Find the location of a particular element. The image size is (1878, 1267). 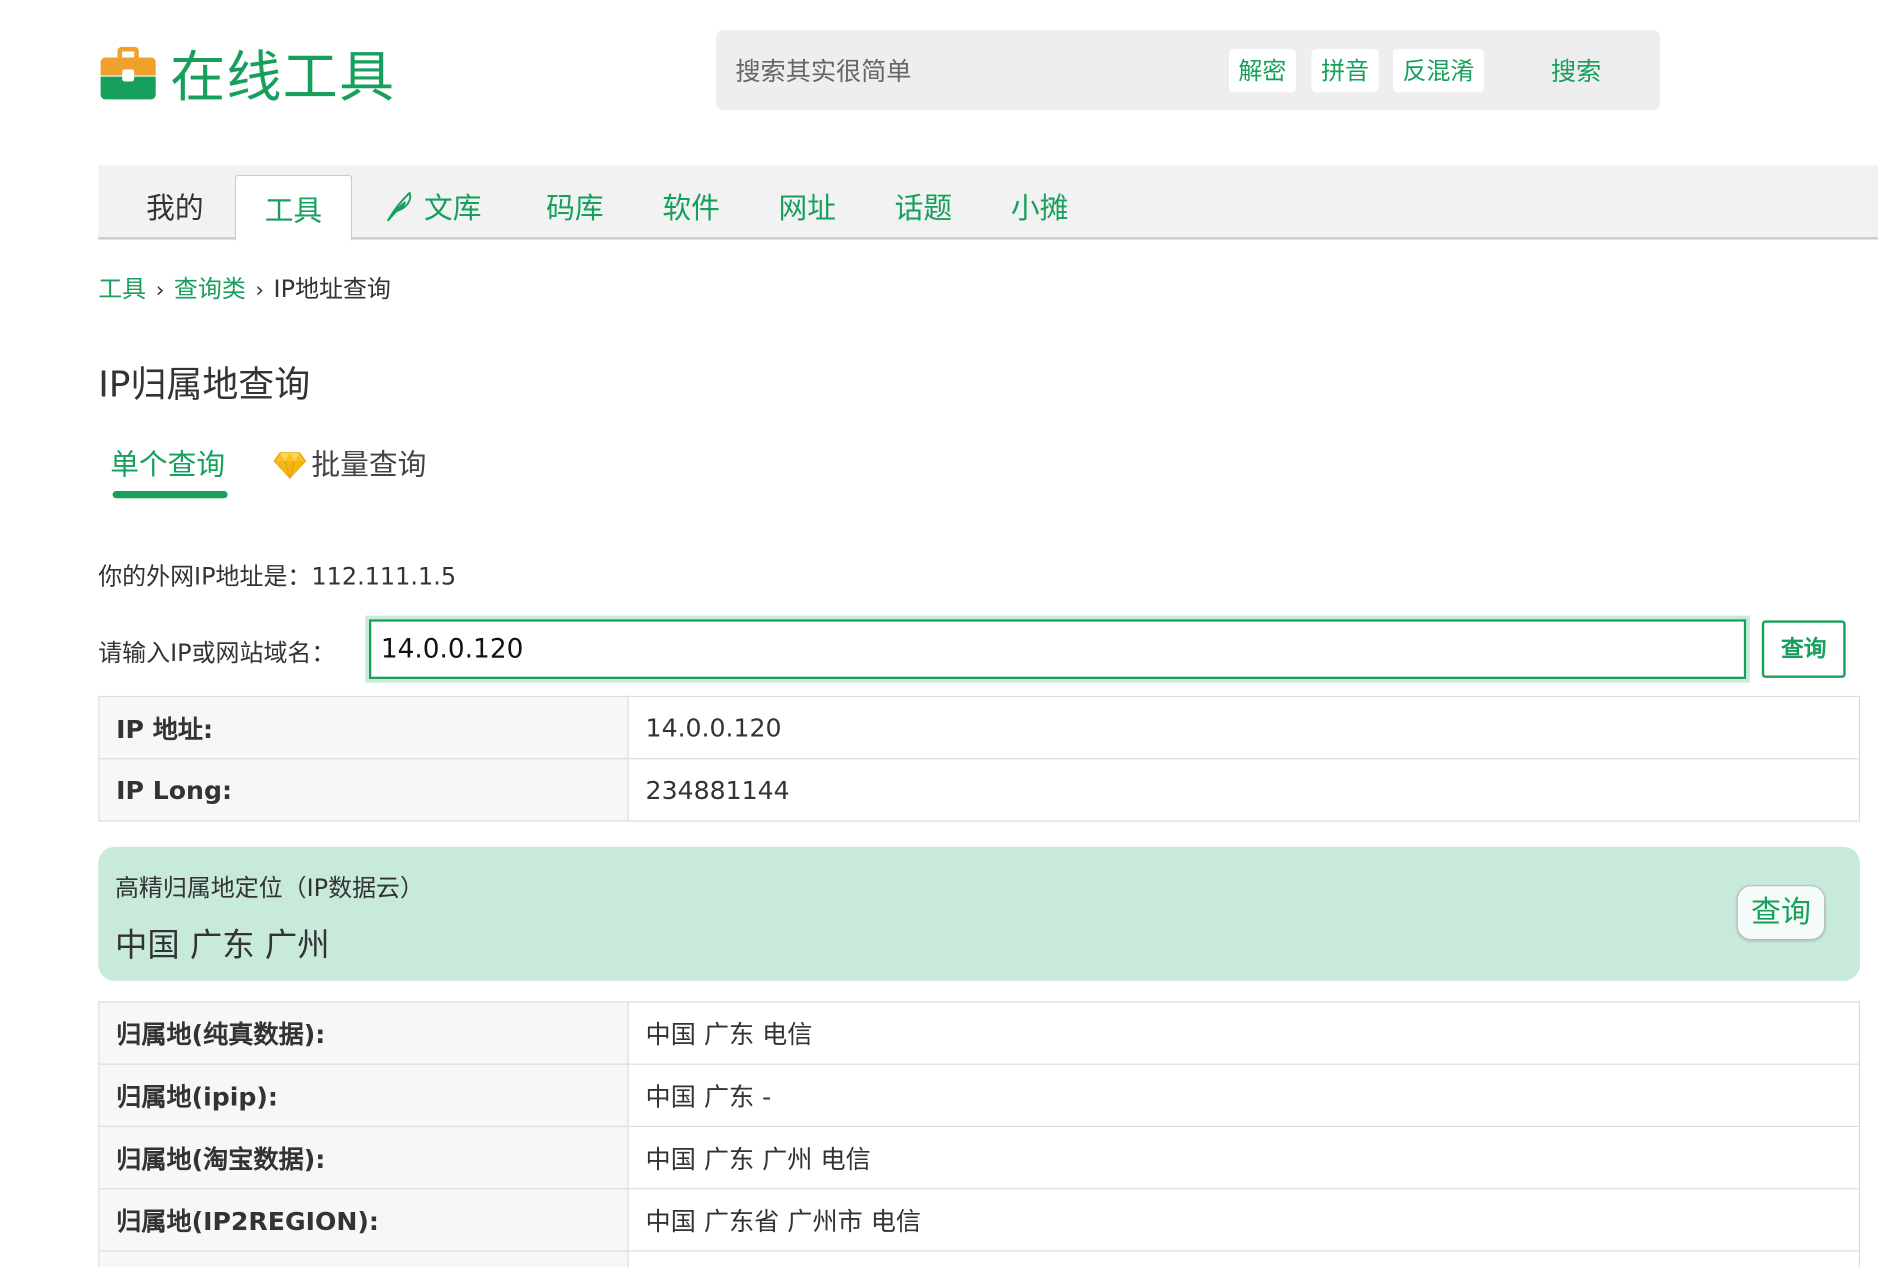

basic-info-table: IP 地址: 14.0.0.120 IP Long: 234881144 is located at coordinates (979, 758).